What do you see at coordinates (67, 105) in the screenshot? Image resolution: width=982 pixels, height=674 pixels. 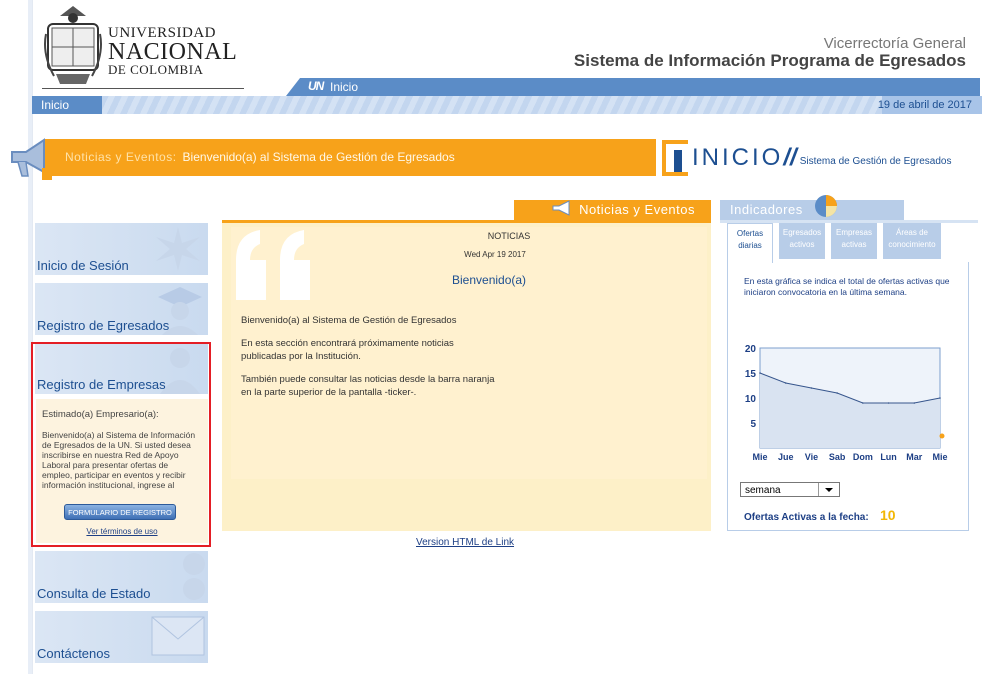 I see `breadcrumb-inicio-link: Inicio` at bounding box center [67, 105].